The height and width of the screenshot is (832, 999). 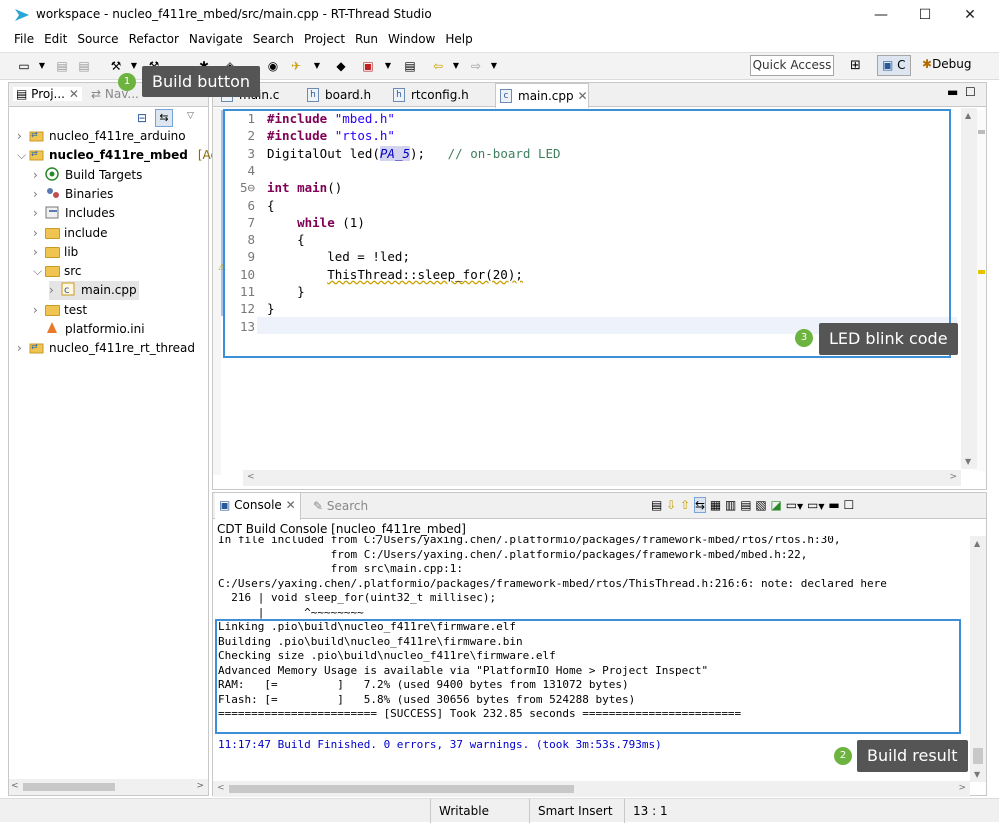 I want to click on run-icon: ✈, so click(x=296, y=66).